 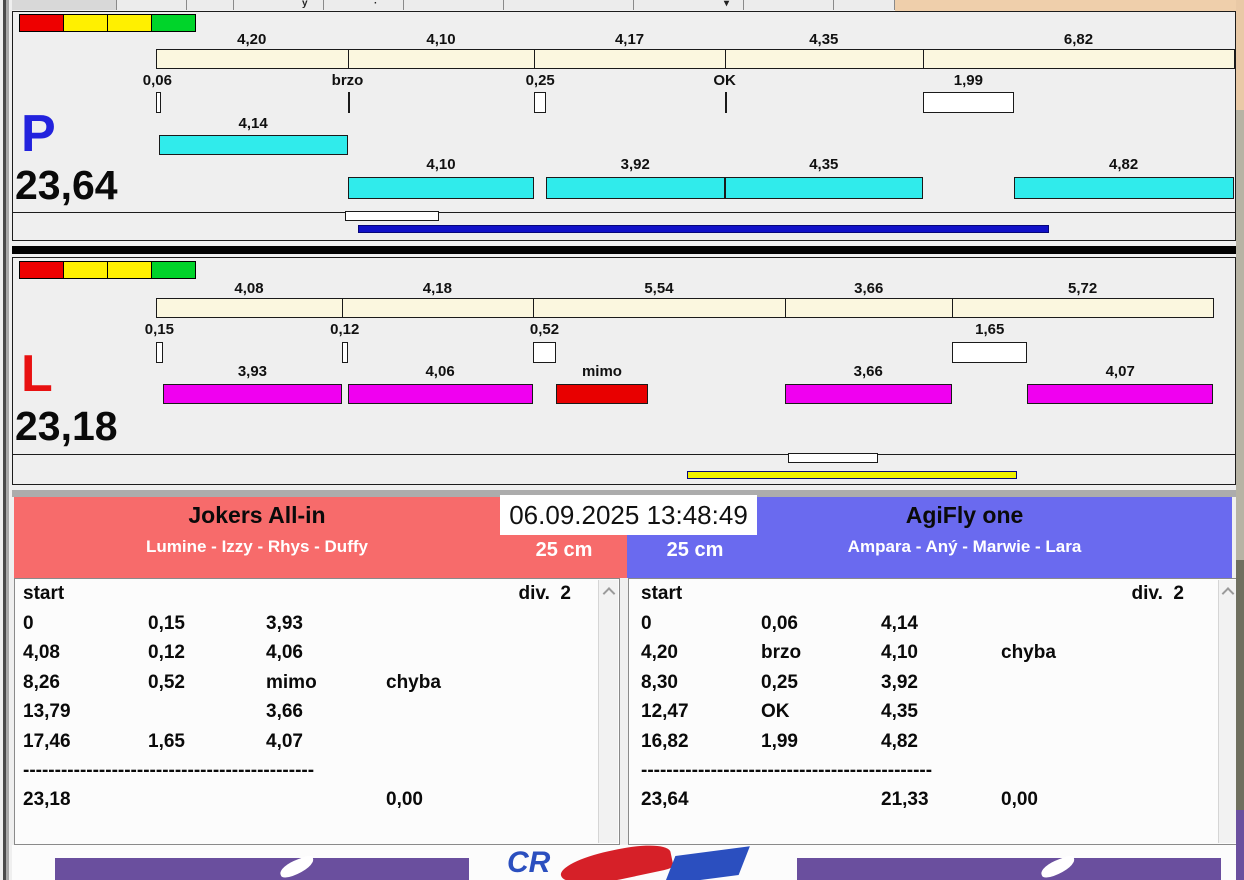 I want to click on table-cell: 0,06, so click(x=779, y=623).